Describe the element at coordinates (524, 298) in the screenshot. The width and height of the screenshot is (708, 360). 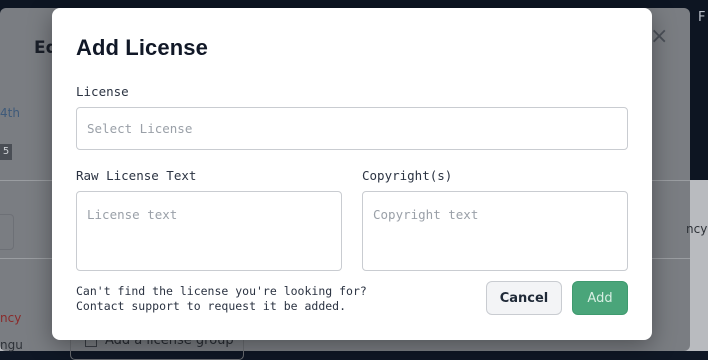
I see `cancel-button: Cancel` at that location.